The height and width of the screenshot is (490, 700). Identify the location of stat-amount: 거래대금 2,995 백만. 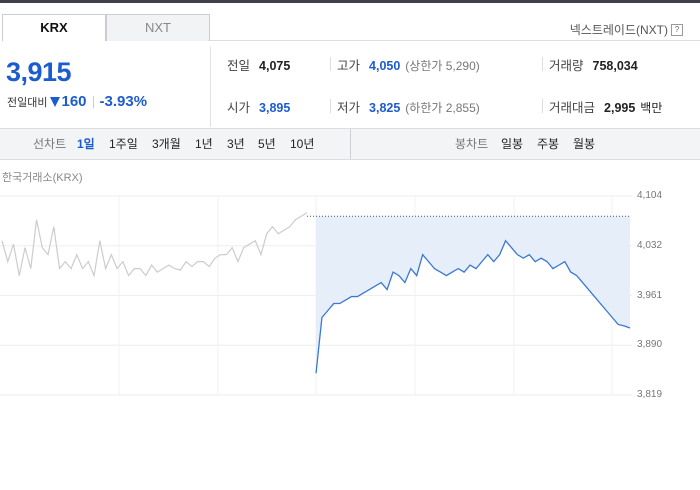
(605, 106).